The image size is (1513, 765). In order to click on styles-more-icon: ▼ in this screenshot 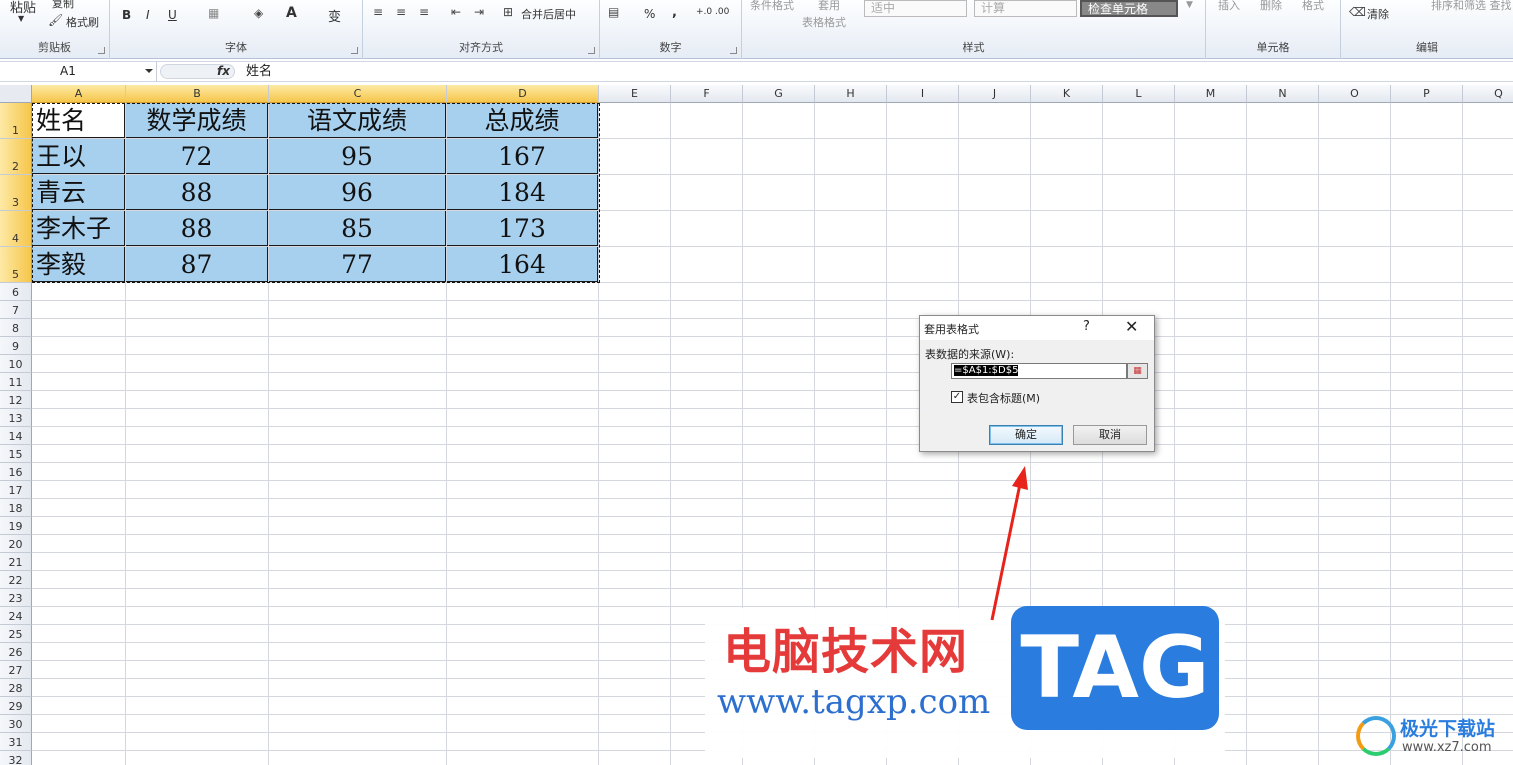, I will do `click(1189, 5)`.